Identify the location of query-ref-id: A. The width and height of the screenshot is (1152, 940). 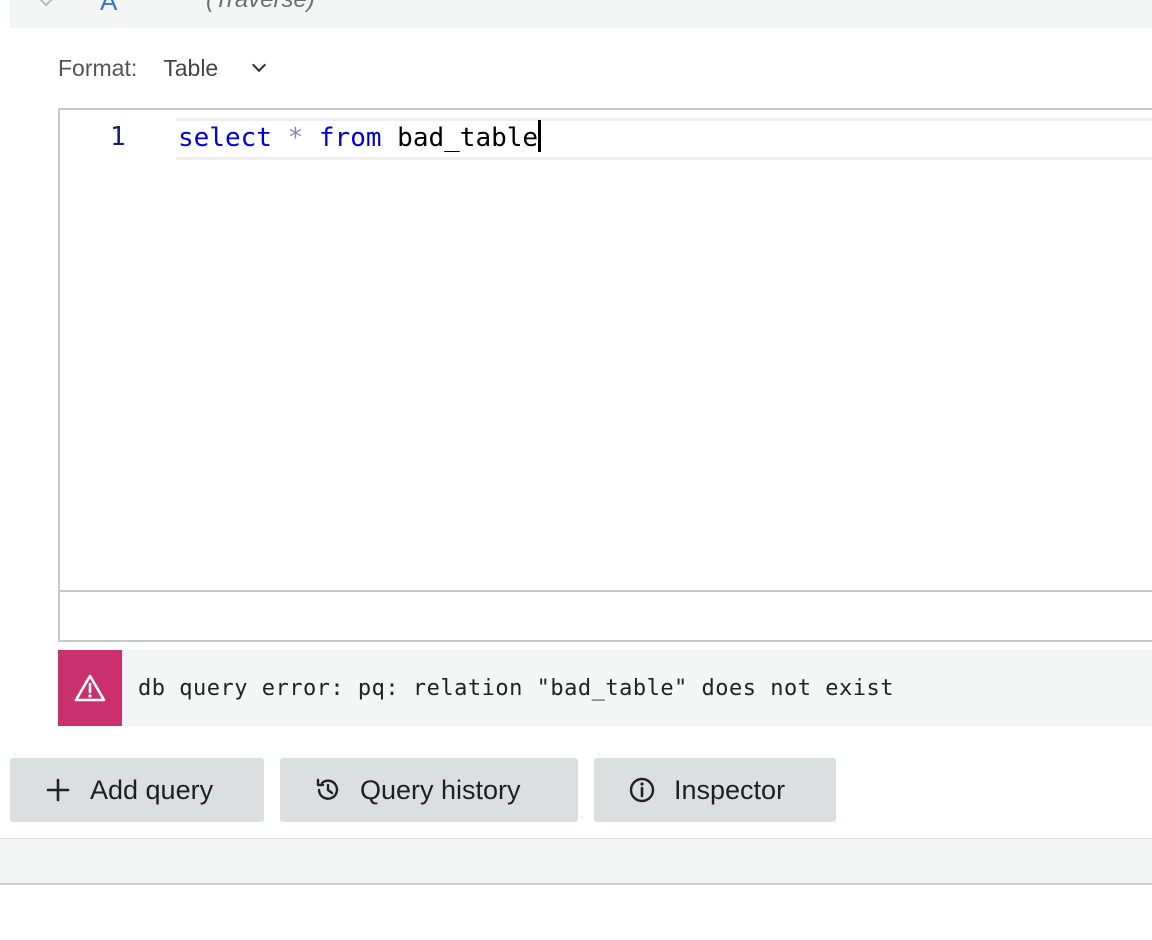
(108, 8).